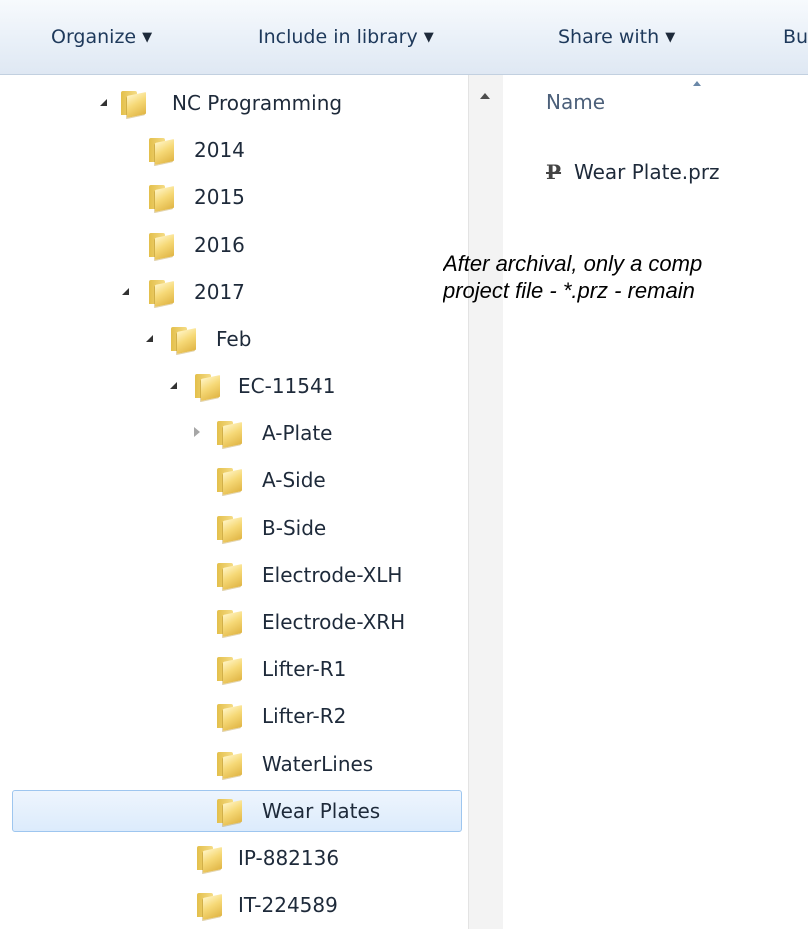  I want to click on file-item: P Wear Plate.prz, so click(633, 172).